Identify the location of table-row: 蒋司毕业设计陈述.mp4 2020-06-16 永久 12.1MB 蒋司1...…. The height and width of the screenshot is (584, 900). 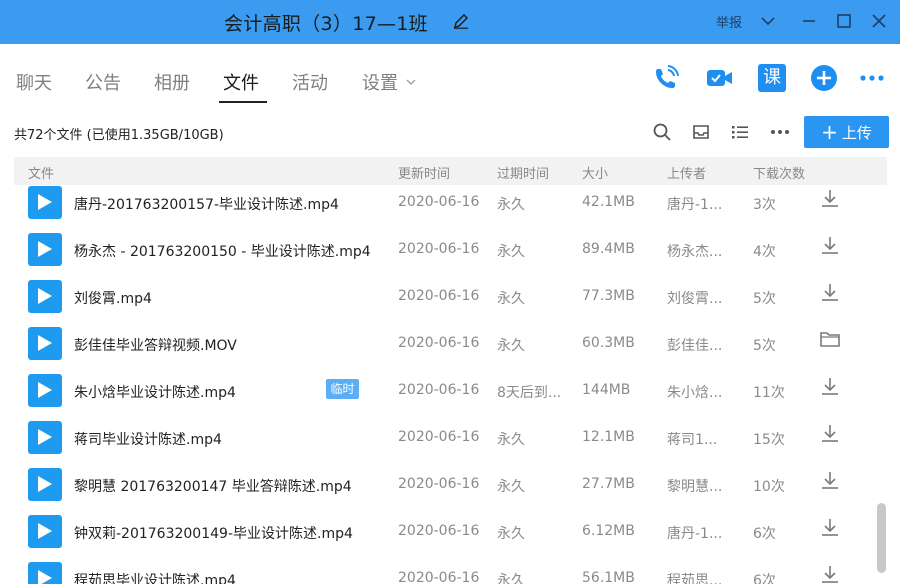
(444, 441).